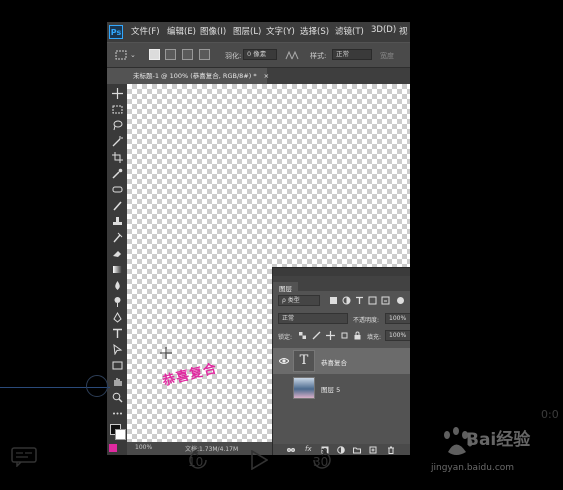 The width and height of the screenshot is (563, 490). Describe the element at coordinates (357, 335) in the screenshot. I see `lock-all-icon` at that location.